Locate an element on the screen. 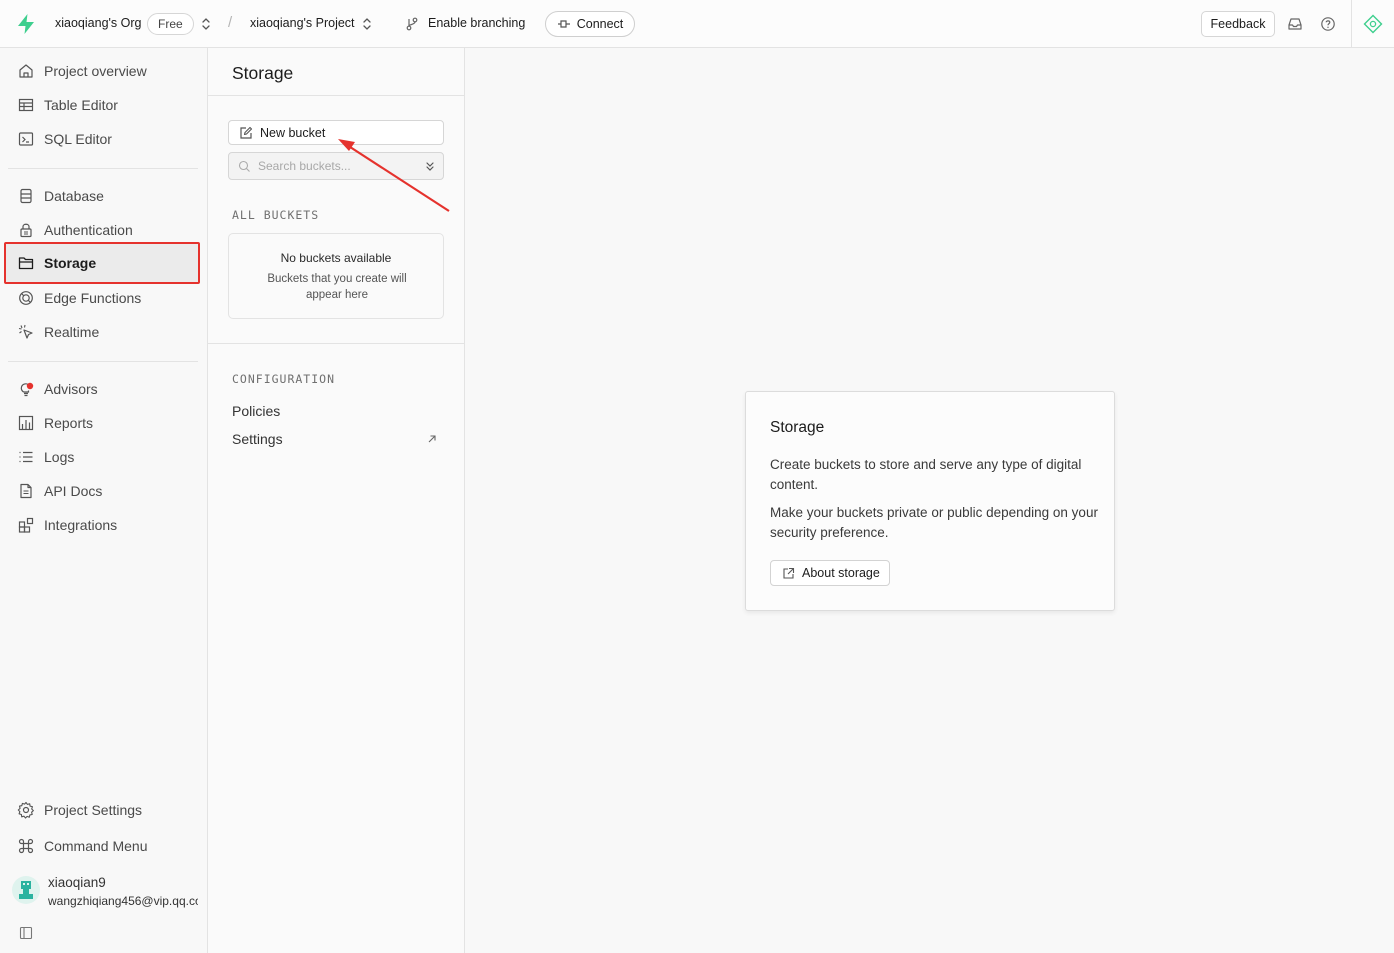 This screenshot has width=1394, height=953. lightbulb-icon is located at coordinates (26, 389).